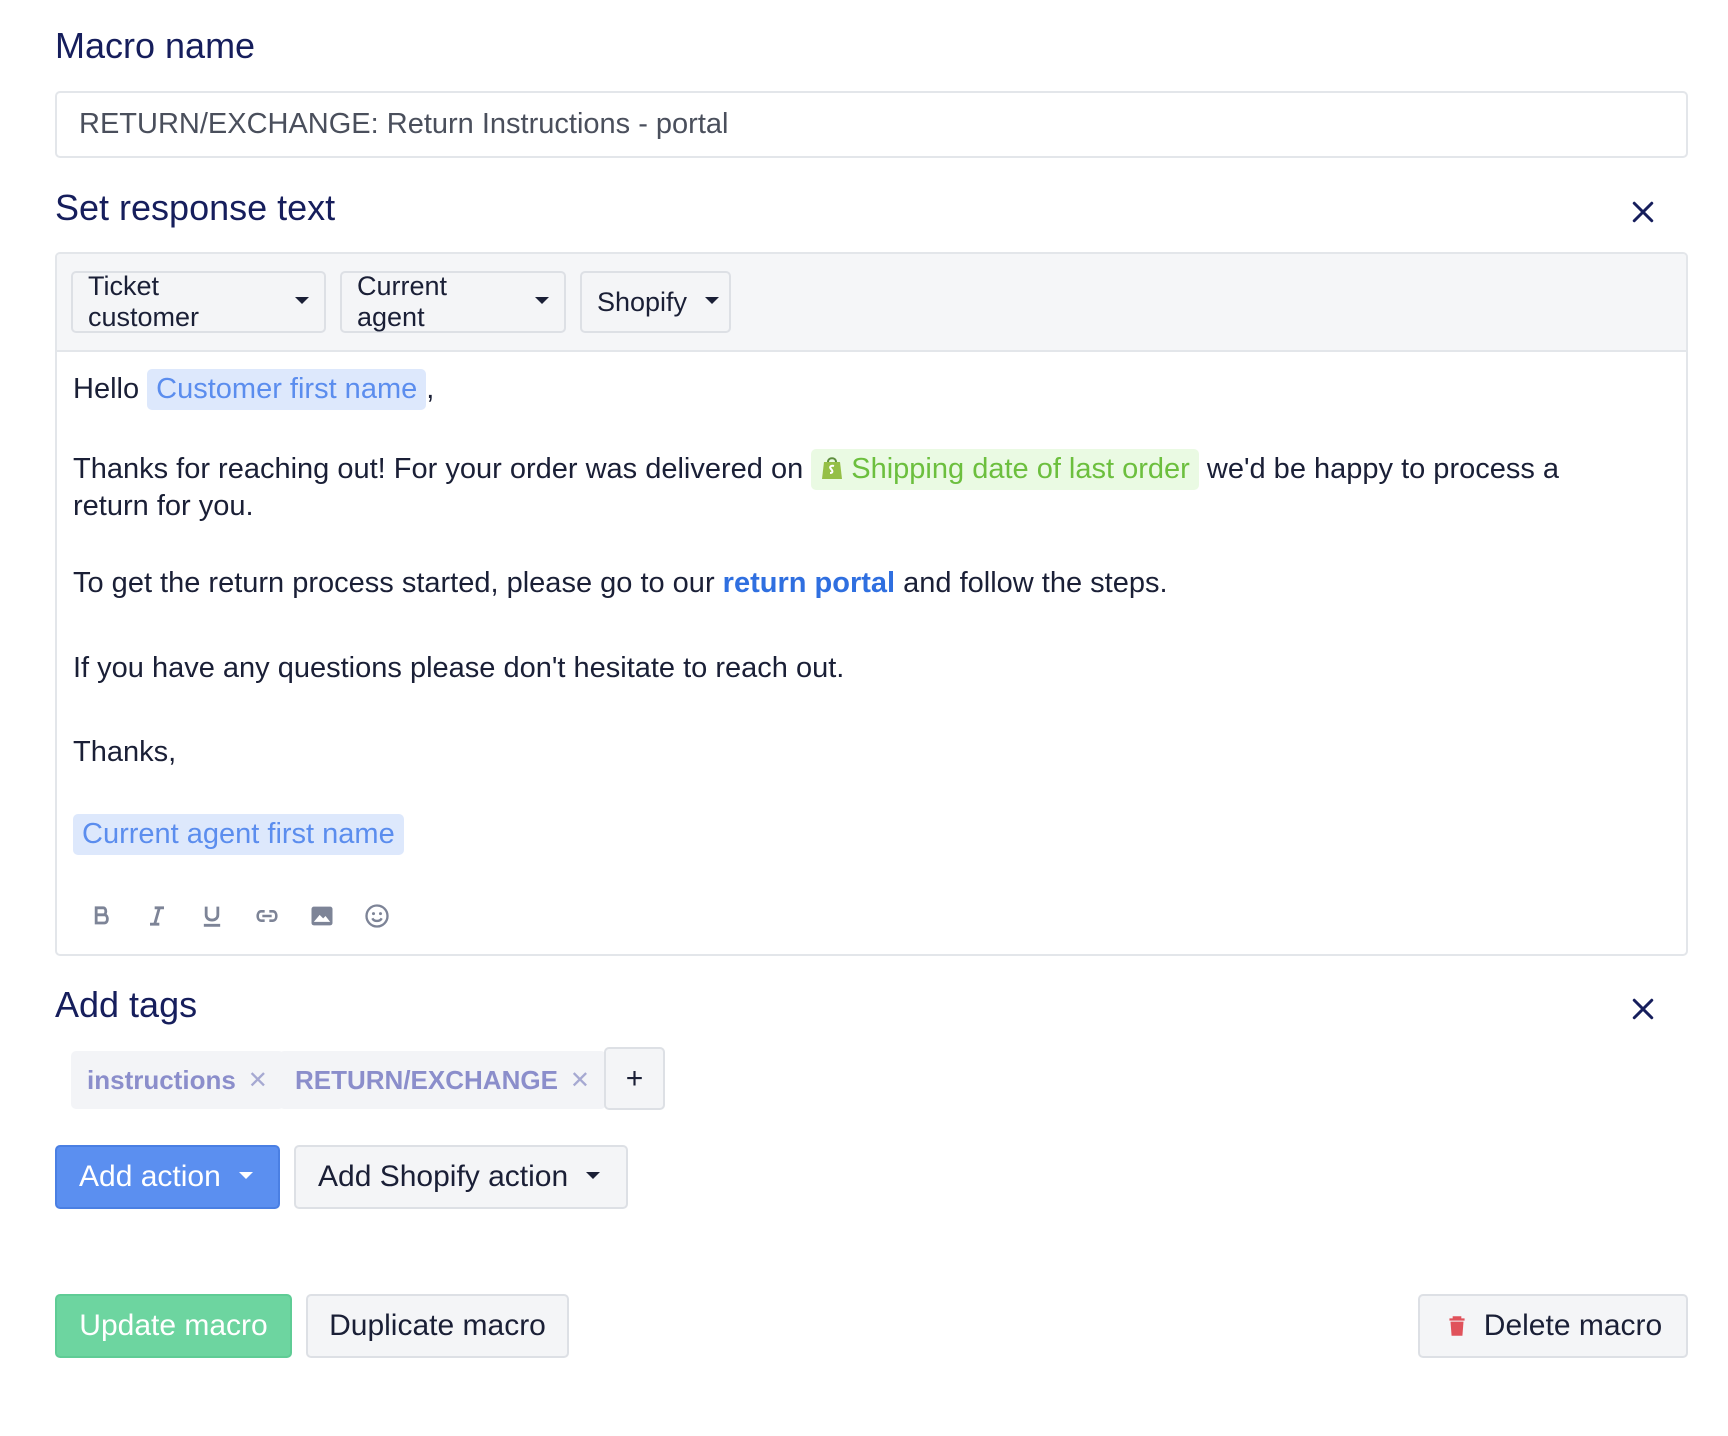 The width and height of the screenshot is (1728, 1436). What do you see at coordinates (126, 1004) in the screenshot?
I see `tags-section-title: Add tags` at bounding box center [126, 1004].